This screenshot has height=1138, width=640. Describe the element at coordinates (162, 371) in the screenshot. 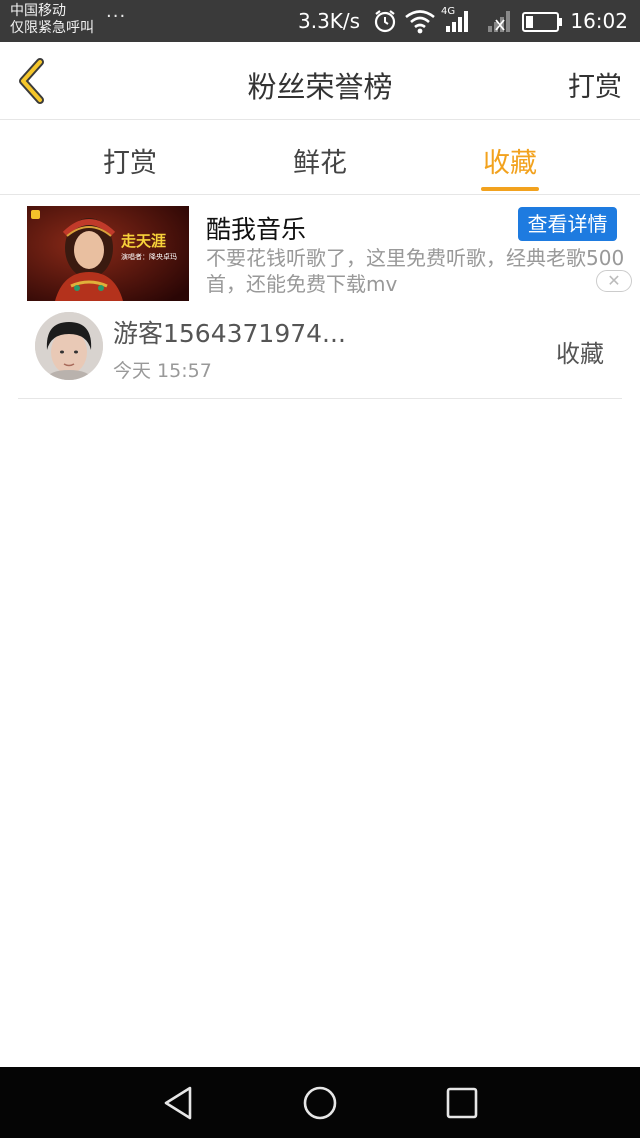

I see `timestamp: 今天 15:57` at that location.